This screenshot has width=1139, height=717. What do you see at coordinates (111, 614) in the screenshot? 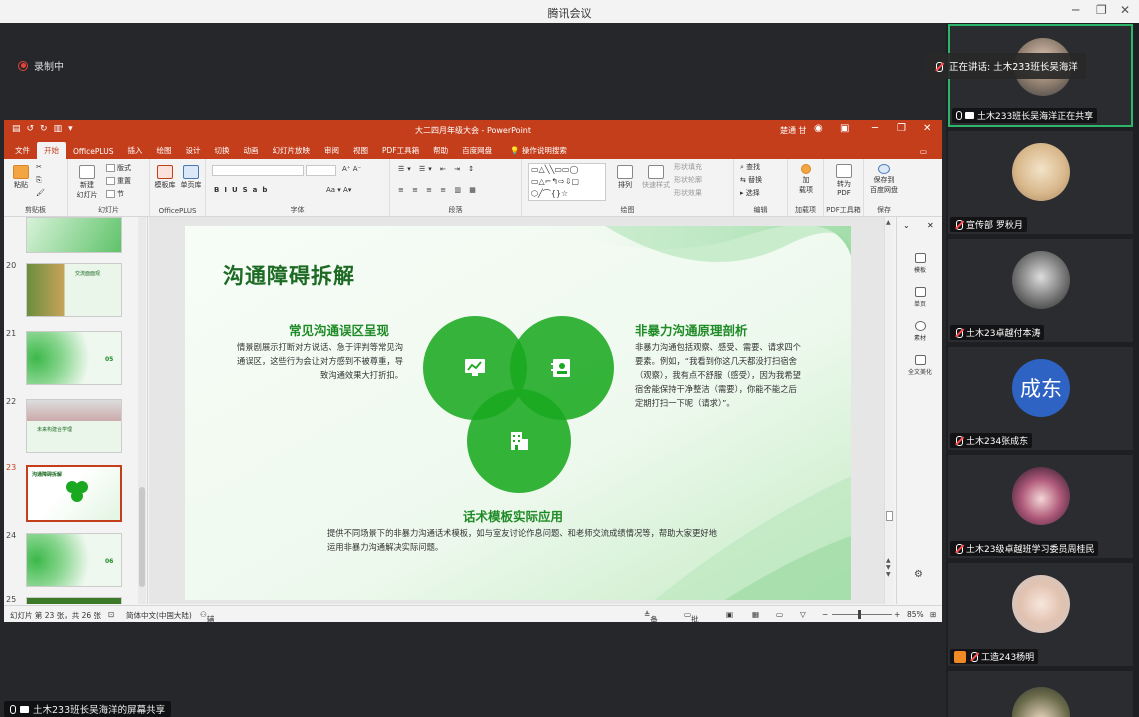
I see `spell-check-icon: ⊡` at bounding box center [111, 614].